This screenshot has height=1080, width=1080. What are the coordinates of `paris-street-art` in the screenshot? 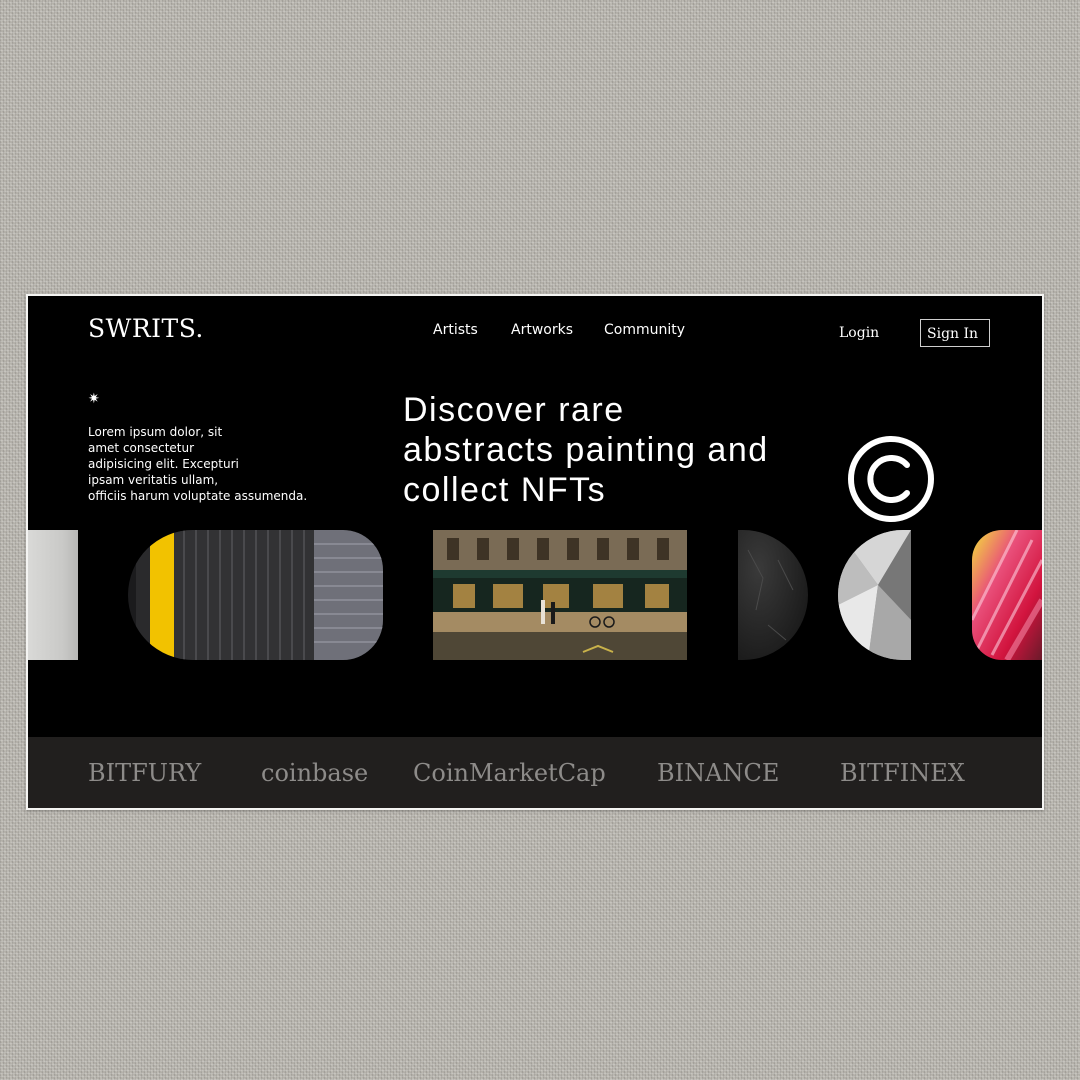 It's located at (560, 595).